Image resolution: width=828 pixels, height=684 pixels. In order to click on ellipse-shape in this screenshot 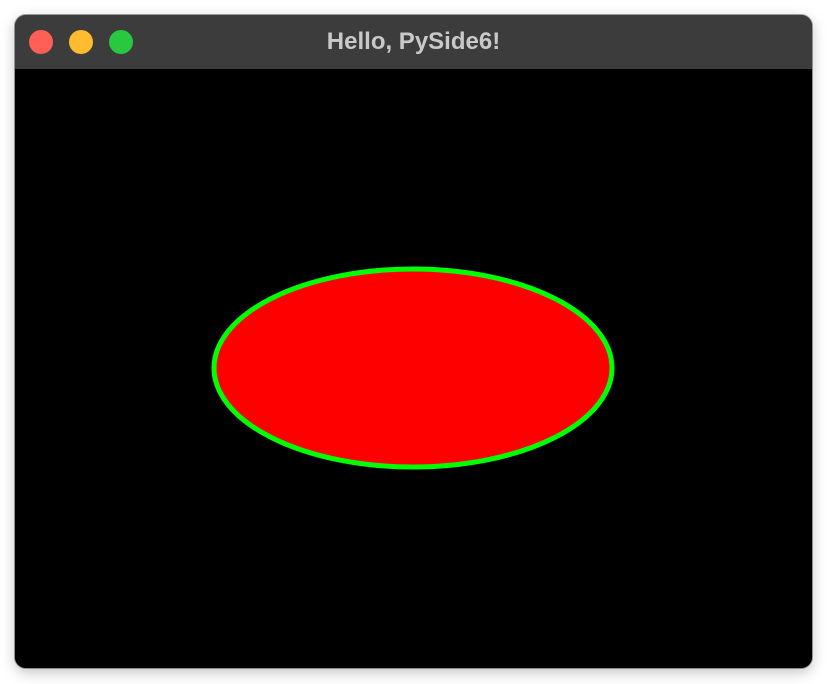, I will do `click(413, 368)`.